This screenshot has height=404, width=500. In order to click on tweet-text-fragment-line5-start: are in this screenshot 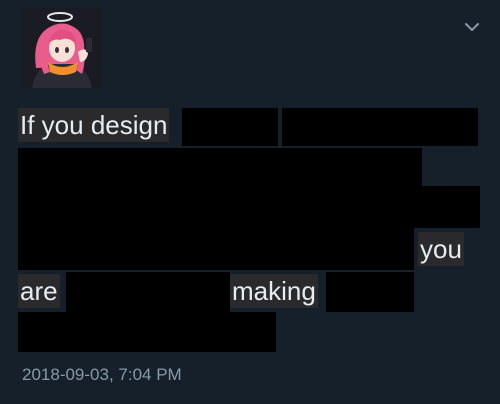, I will do `click(39, 291)`.